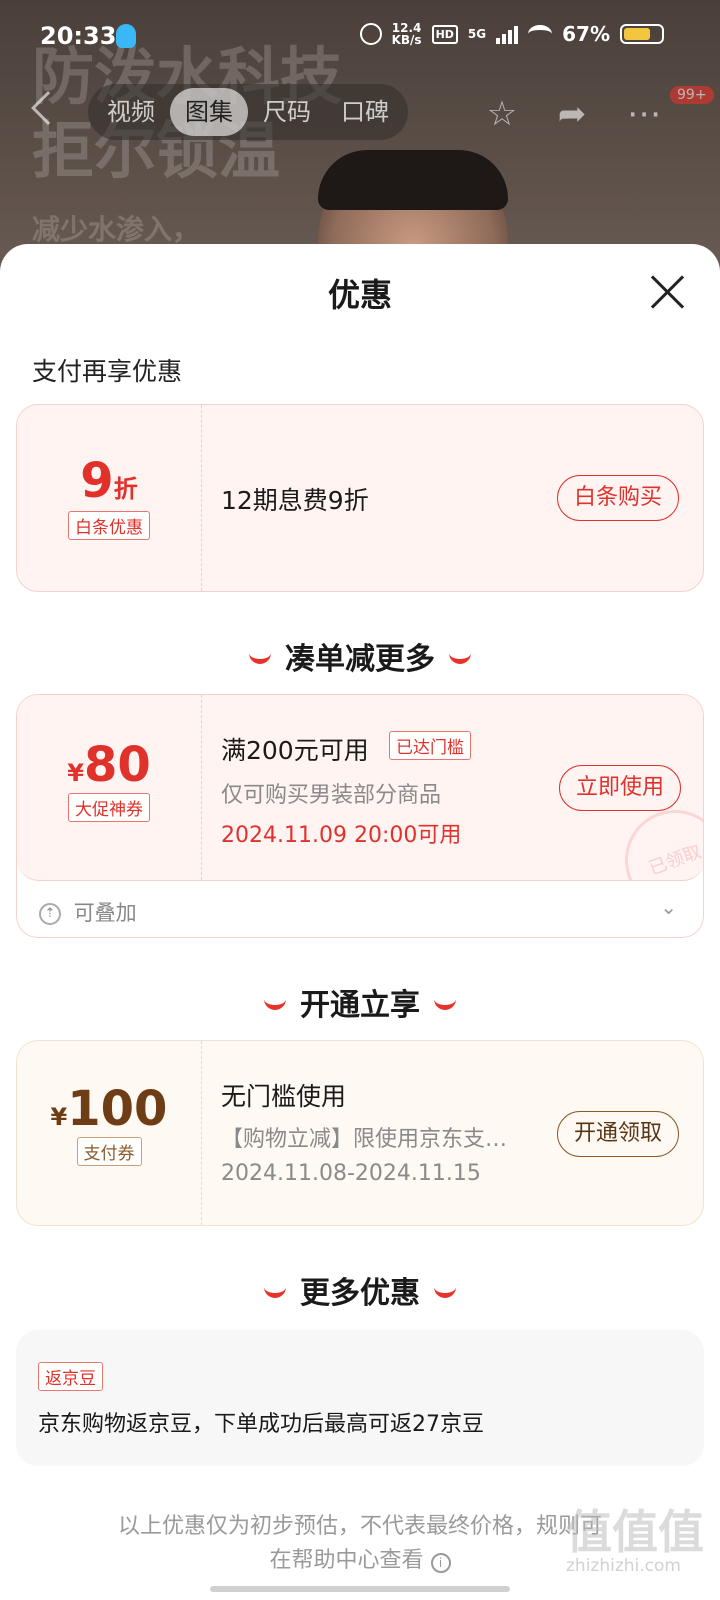  I want to click on tab-video: 视频, so click(131, 112).